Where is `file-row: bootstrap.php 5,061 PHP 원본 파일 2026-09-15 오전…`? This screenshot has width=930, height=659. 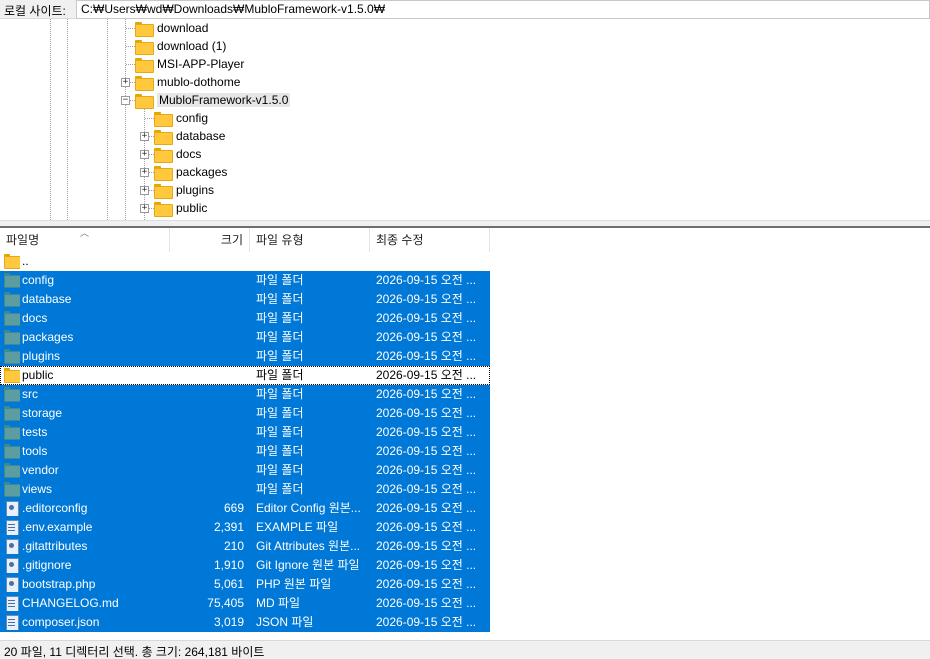 file-row: bootstrap.php 5,061 PHP 원본 파일 2026-09-15 오전… is located at coordinates (245, 584).